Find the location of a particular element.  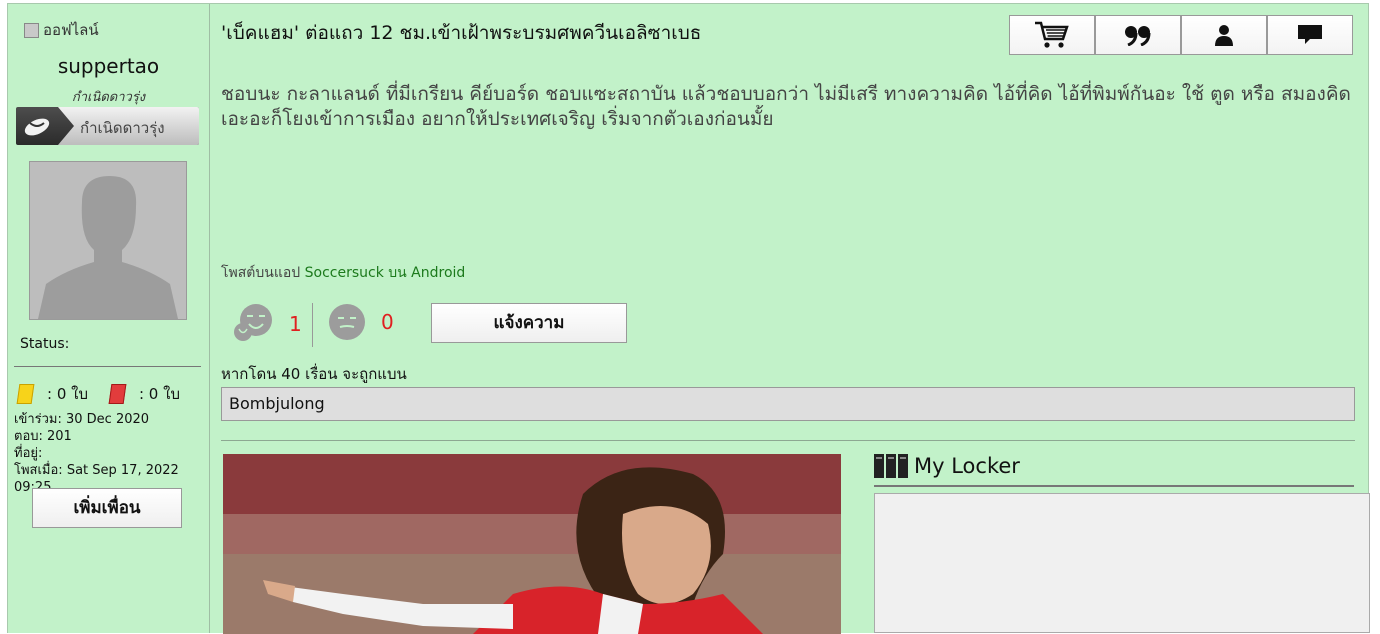

card-counts: : 0 ใบ : 0 ใบ is located at coordinates (98, 394).